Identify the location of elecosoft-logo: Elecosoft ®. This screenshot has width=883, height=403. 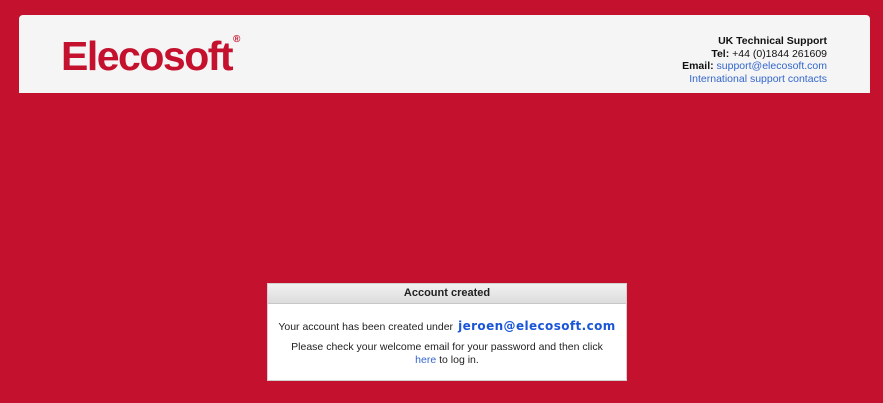
(150, 56).